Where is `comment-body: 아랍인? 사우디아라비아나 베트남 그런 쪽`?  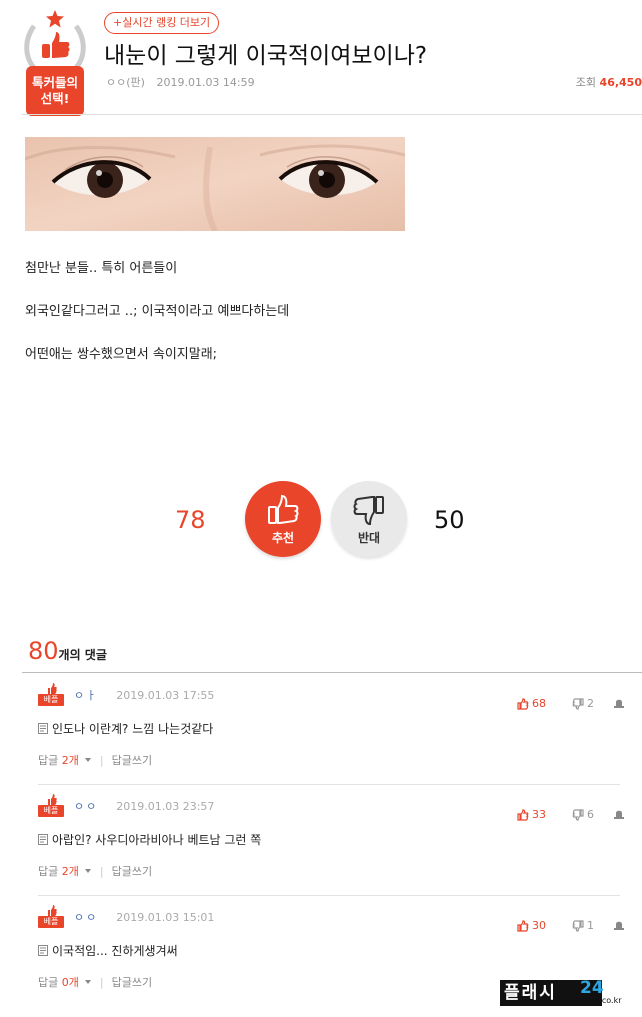 comment-body: 아랍인? 사우디아라비아나 베트남 그런 쪽 is located at coordinates (157, 840).